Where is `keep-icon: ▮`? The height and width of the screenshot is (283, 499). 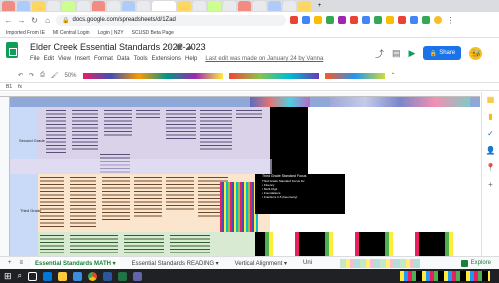 keep-icon: ▮ is located at coordinates (490, 116).